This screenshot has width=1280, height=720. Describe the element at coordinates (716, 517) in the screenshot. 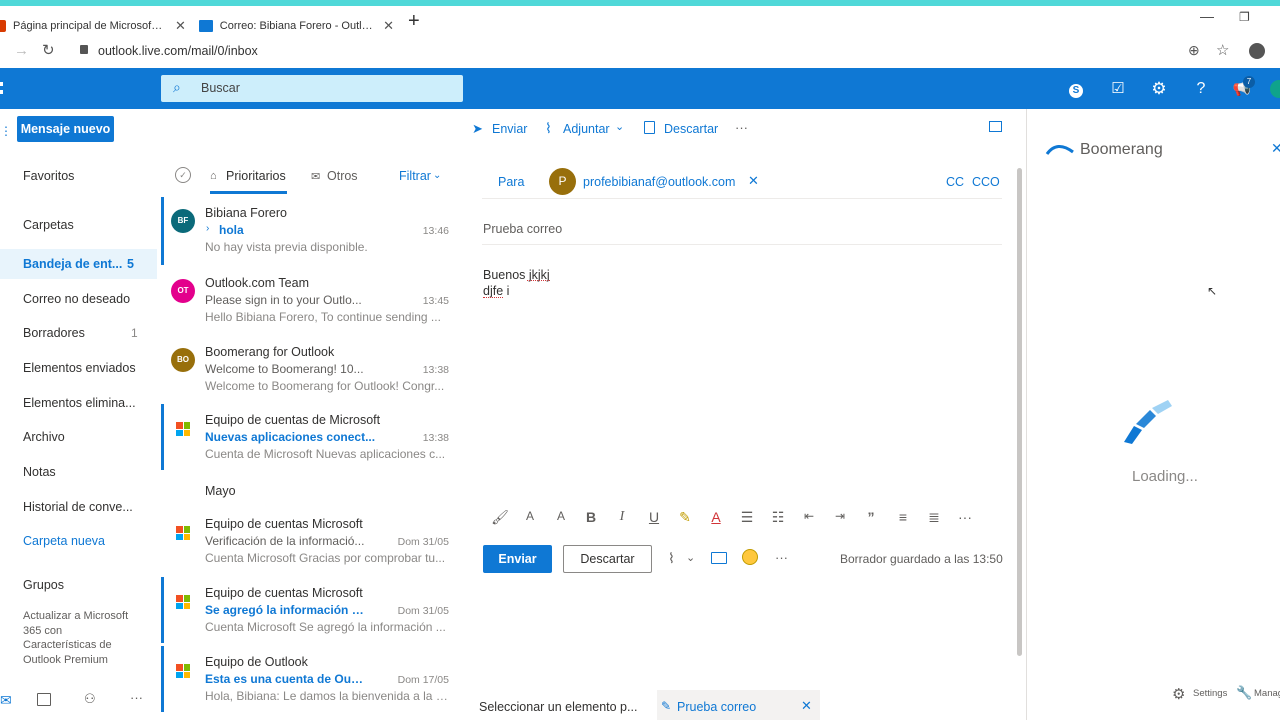

I see `font-color-icon: A` at that location.